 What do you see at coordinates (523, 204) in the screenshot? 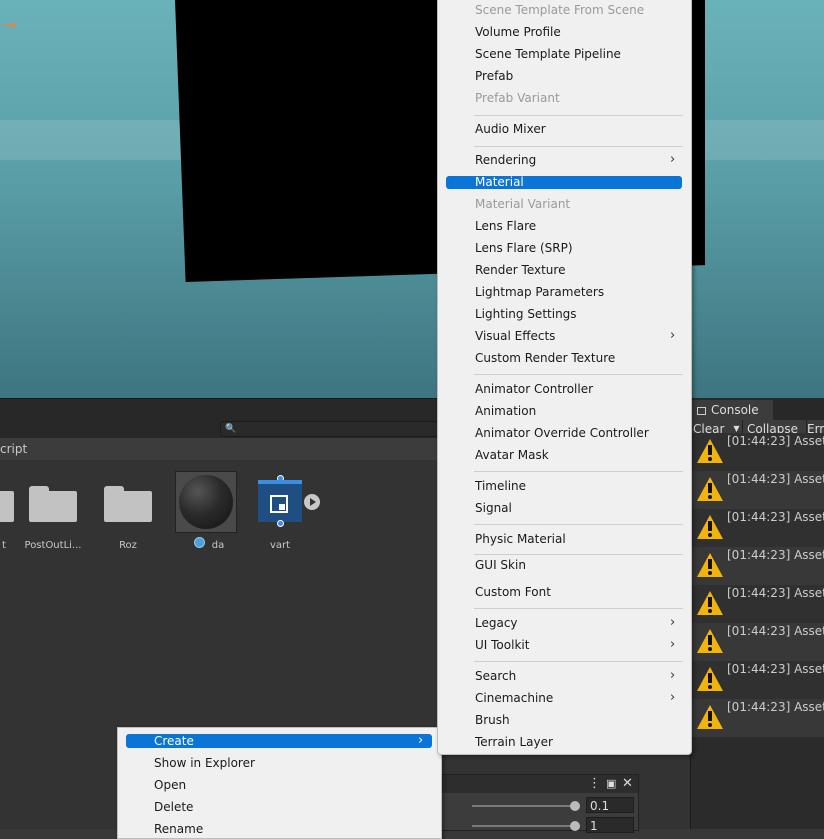
I see `menu-item-label: Material Variant` at bounding box center [523, 204].